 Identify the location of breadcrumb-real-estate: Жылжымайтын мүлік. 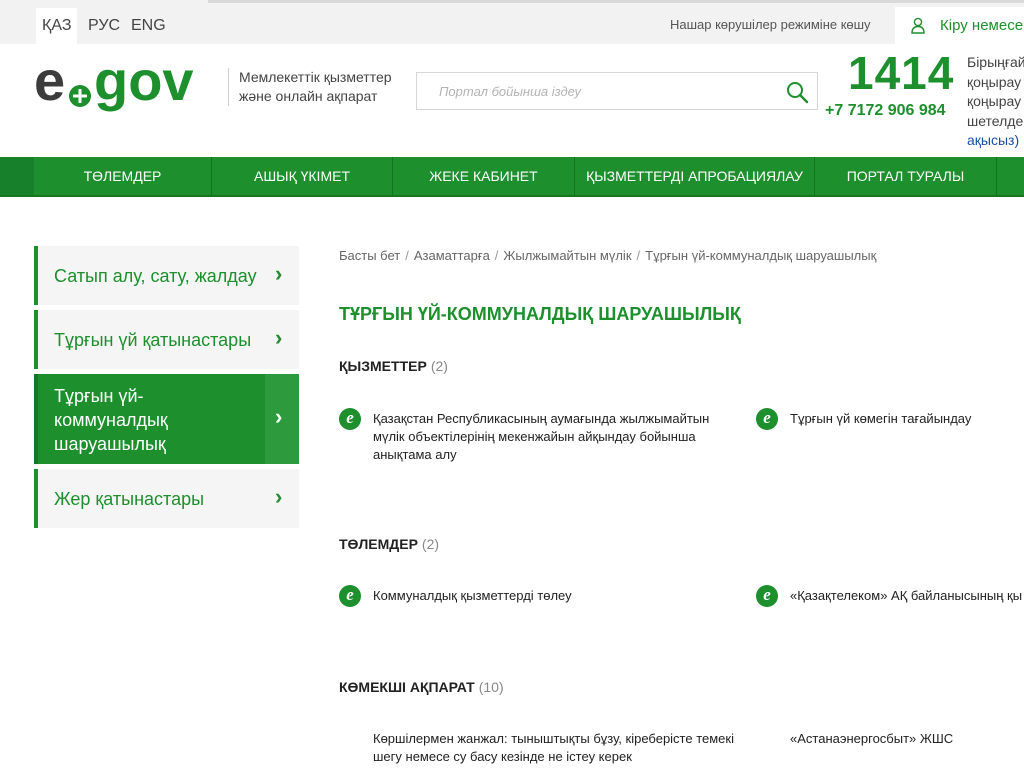
(567, 255).